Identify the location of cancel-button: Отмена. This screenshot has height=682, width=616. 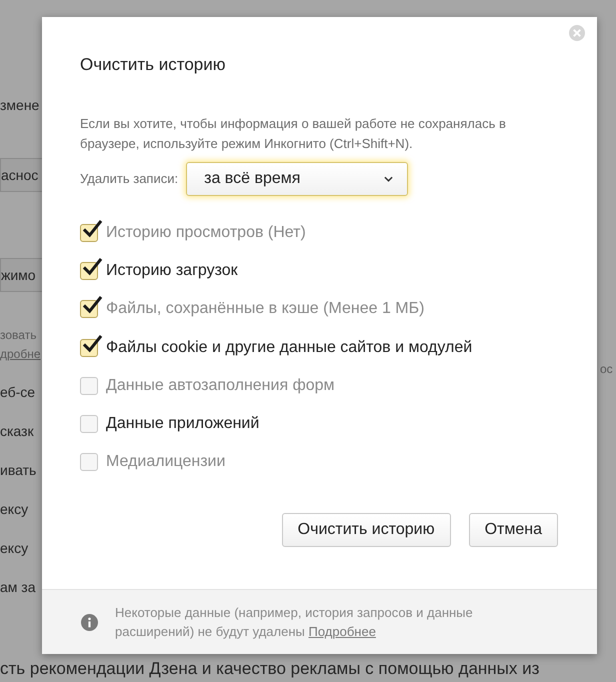
(513, 529).